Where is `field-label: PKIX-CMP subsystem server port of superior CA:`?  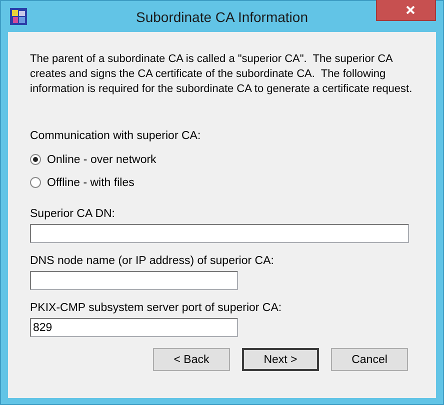 field-label: PKIX-CMP subsystem server port of superior CA: is located at coordinates (156, 308).